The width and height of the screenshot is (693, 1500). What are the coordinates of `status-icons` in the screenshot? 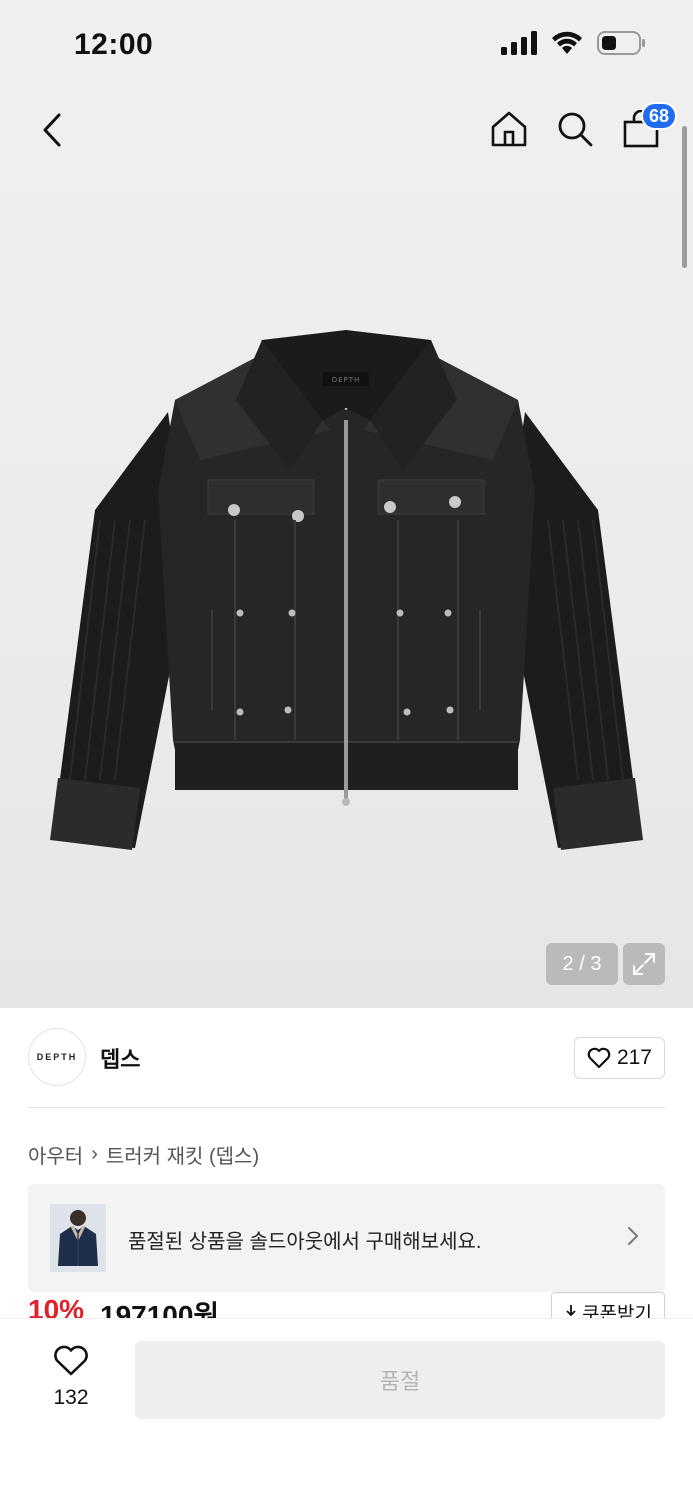 It's located at (574, 43).